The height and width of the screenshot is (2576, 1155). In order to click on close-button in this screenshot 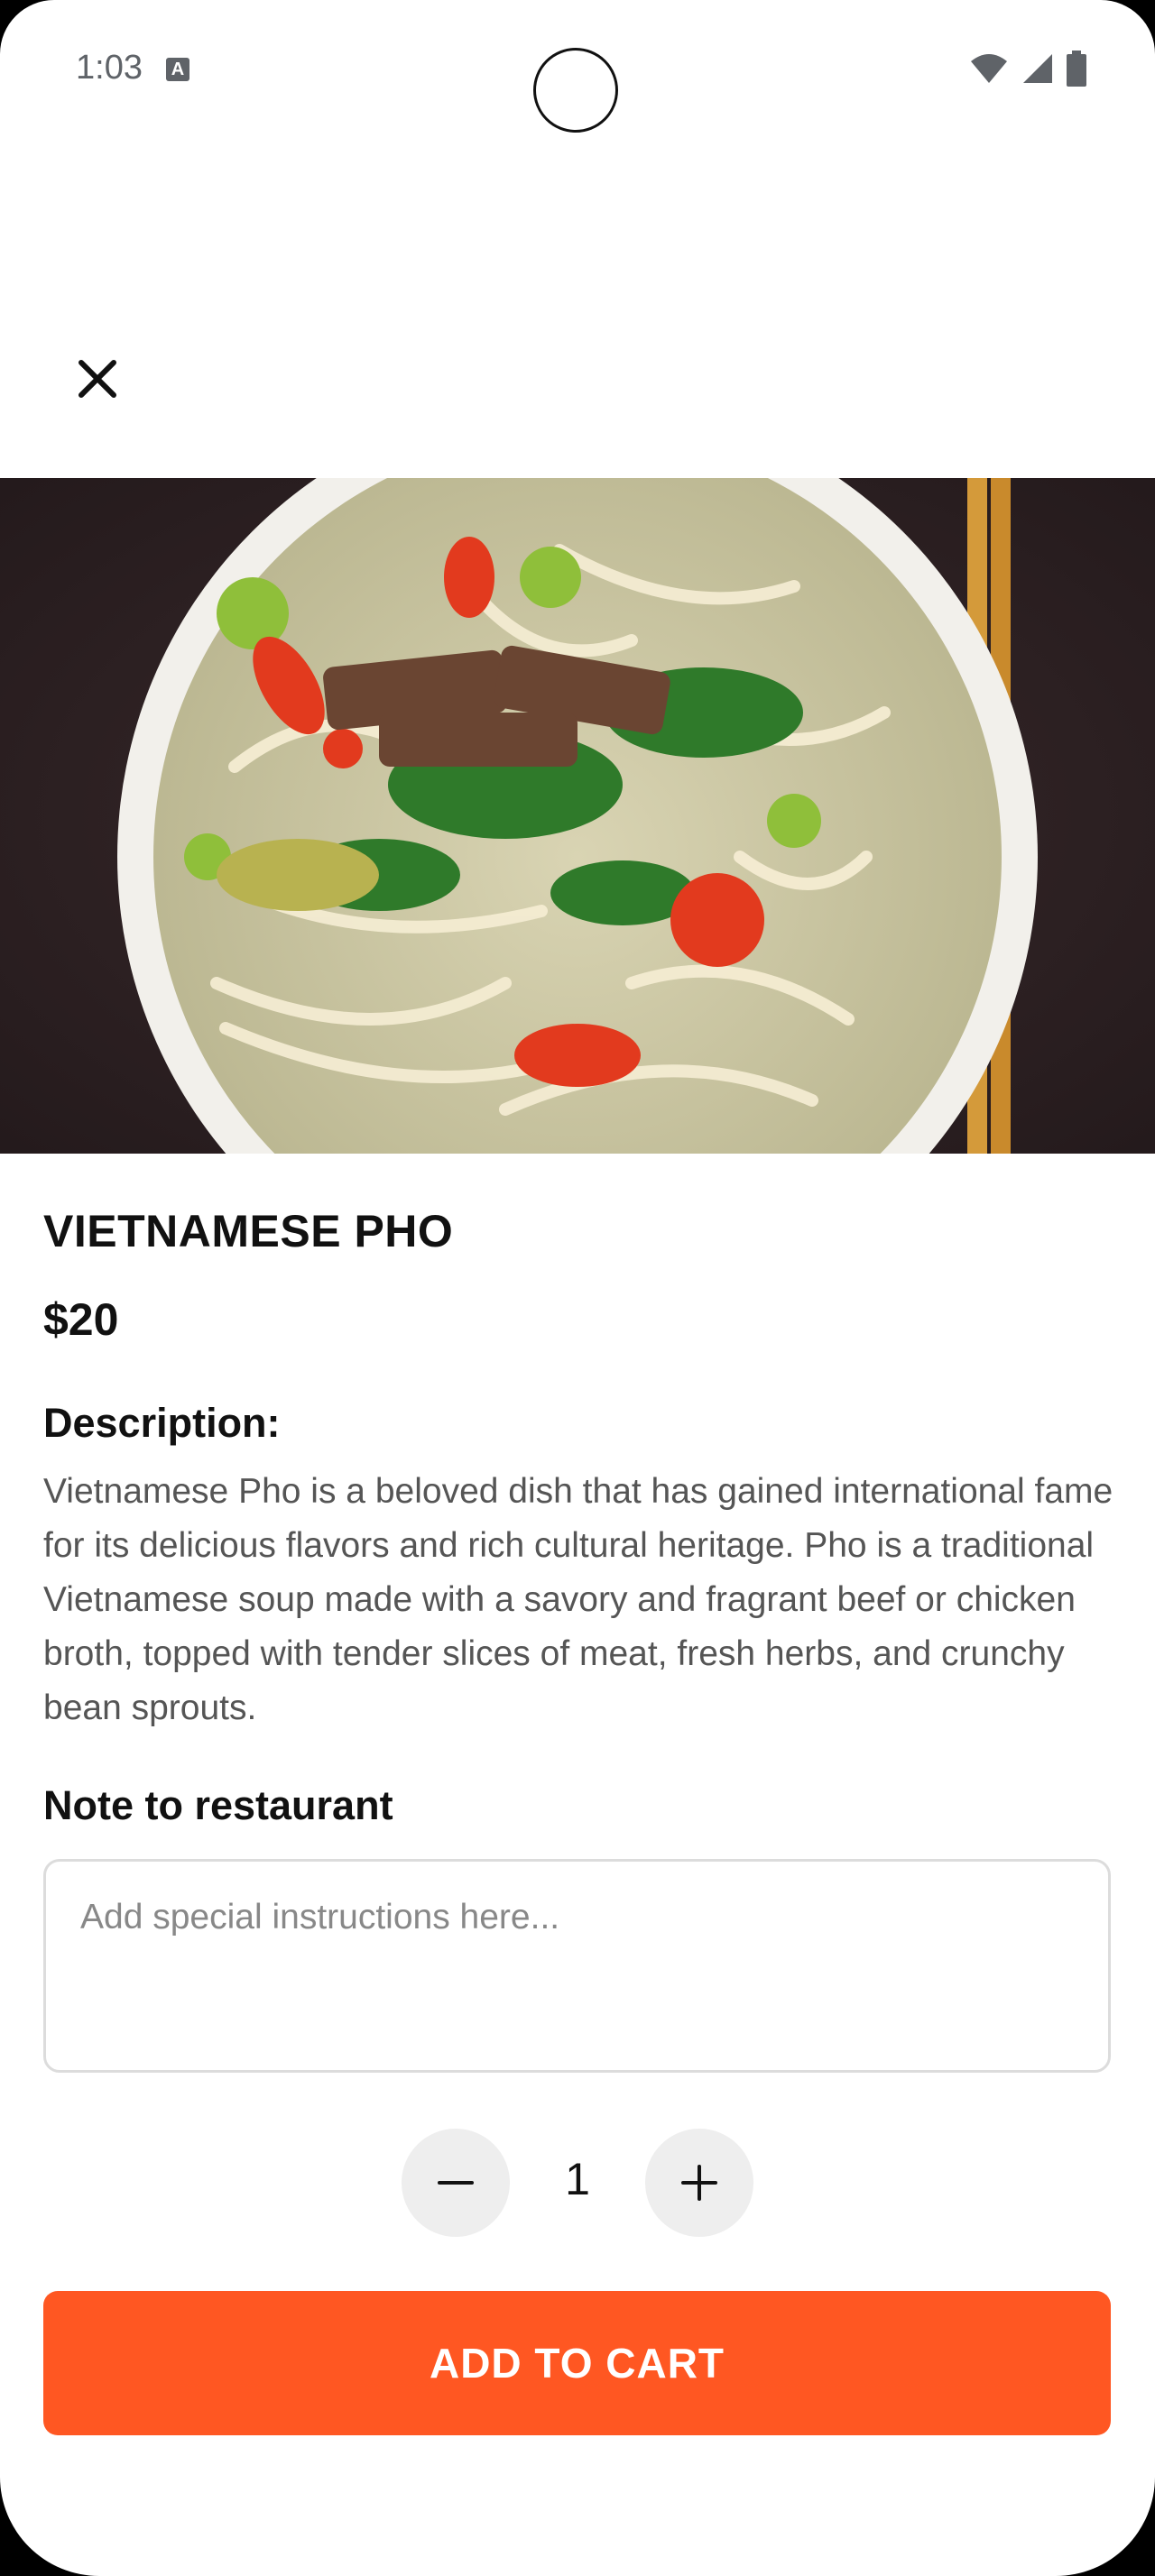, I will do `click(97, 379)`.